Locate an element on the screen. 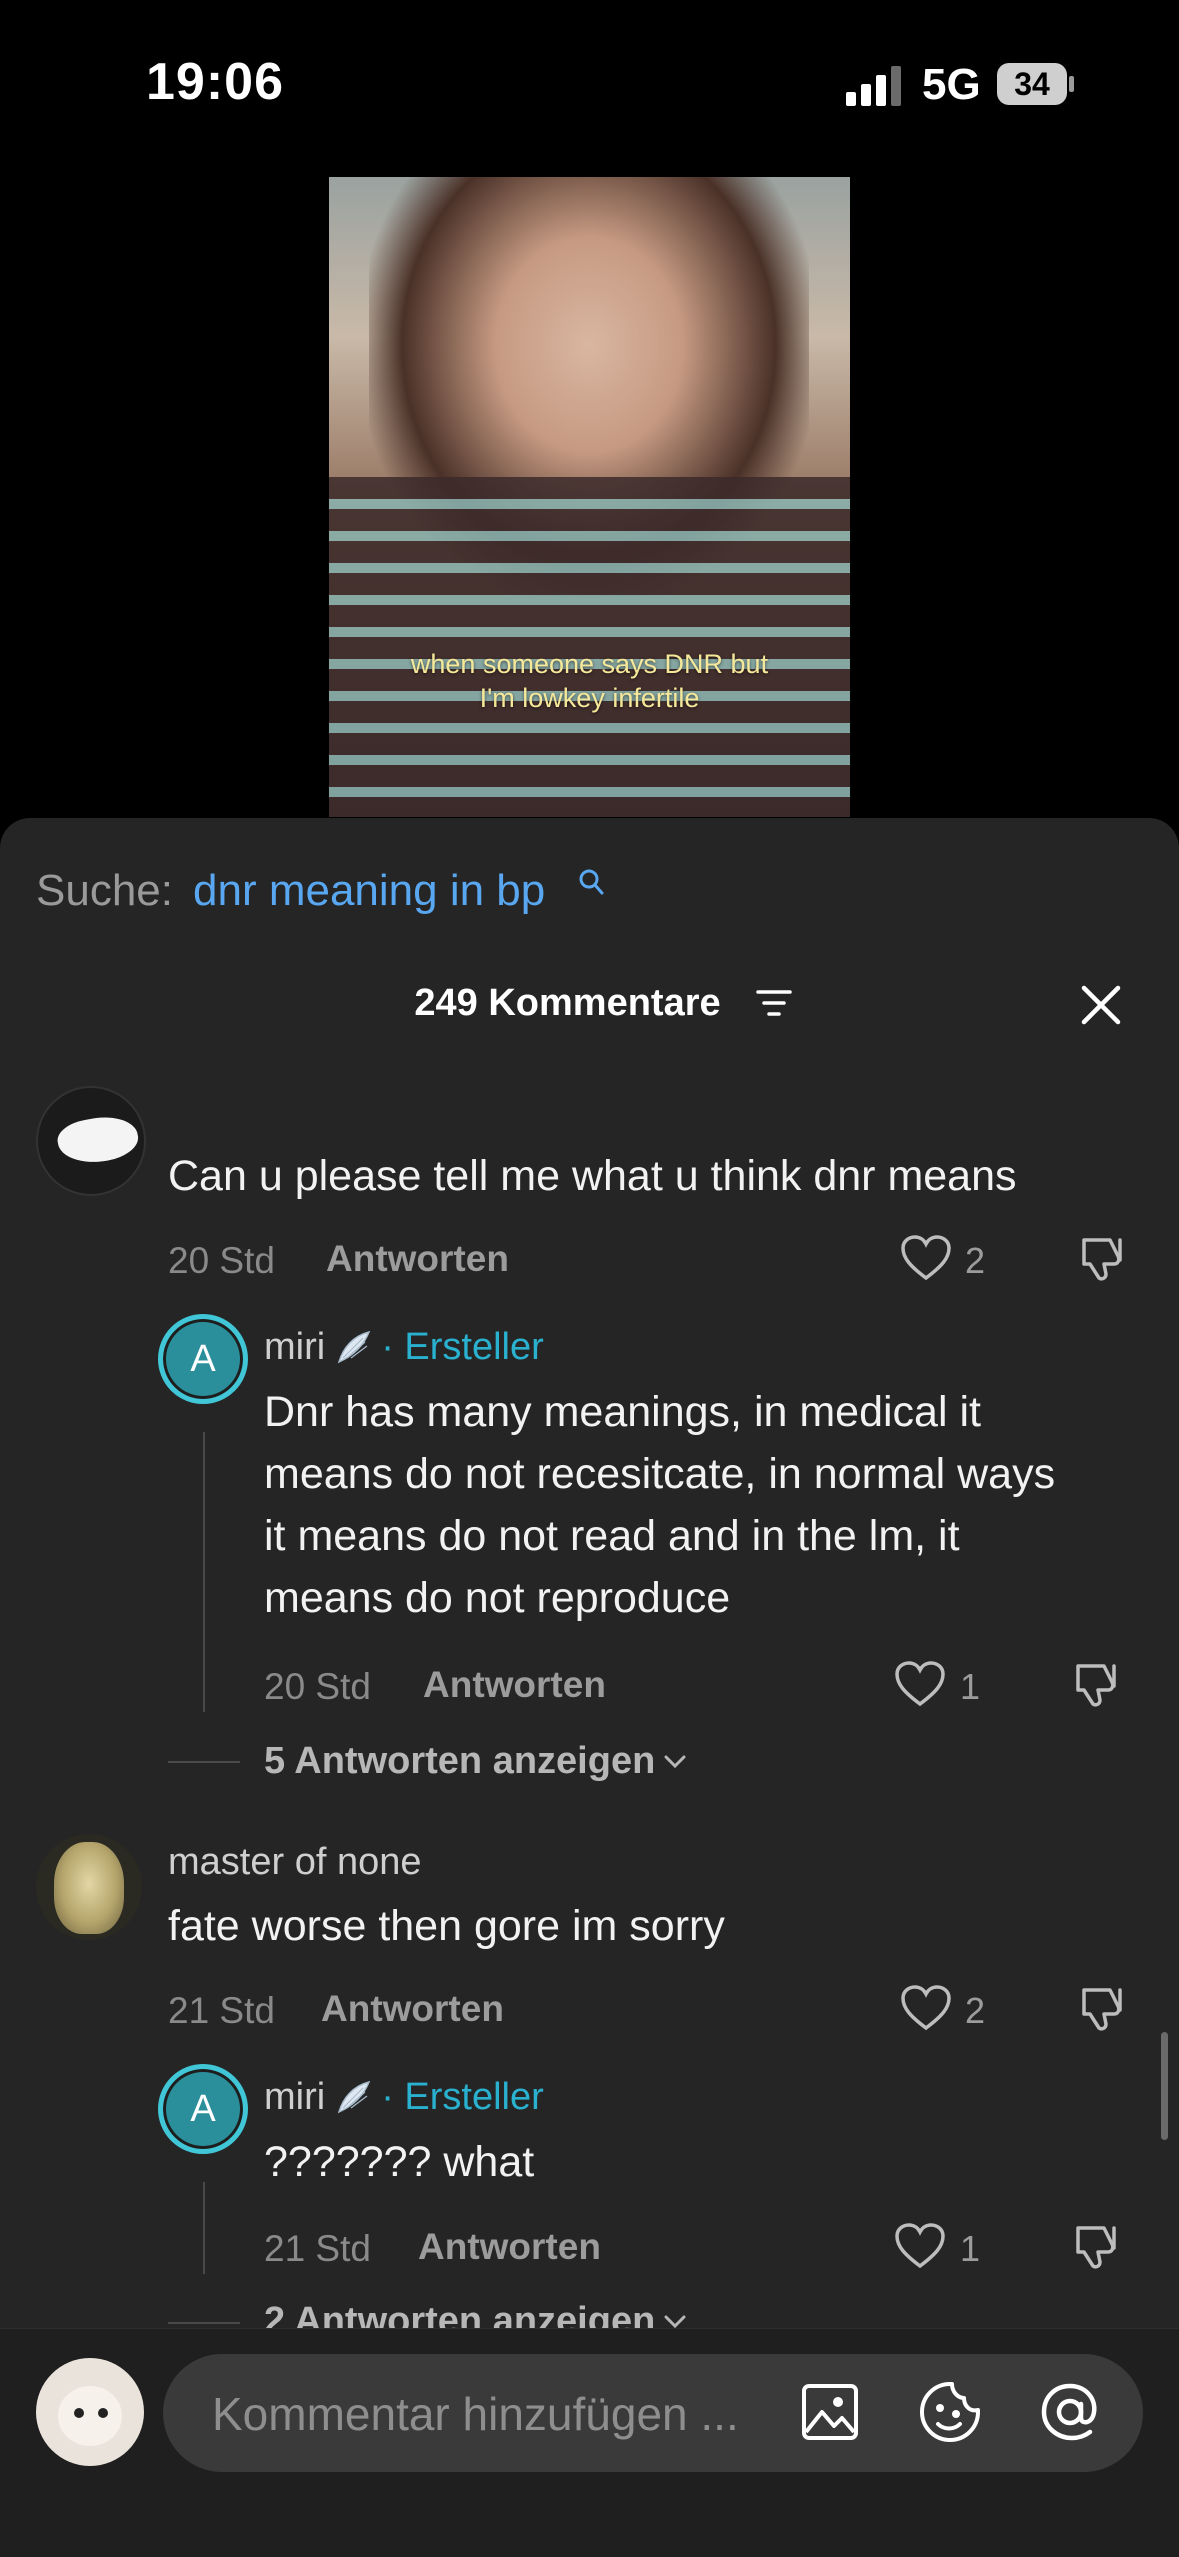 This screenshot has width=1179, height=2557. reply-text-line: means do not recesitcate, in normal ways is located at coordinates (660, 1474).